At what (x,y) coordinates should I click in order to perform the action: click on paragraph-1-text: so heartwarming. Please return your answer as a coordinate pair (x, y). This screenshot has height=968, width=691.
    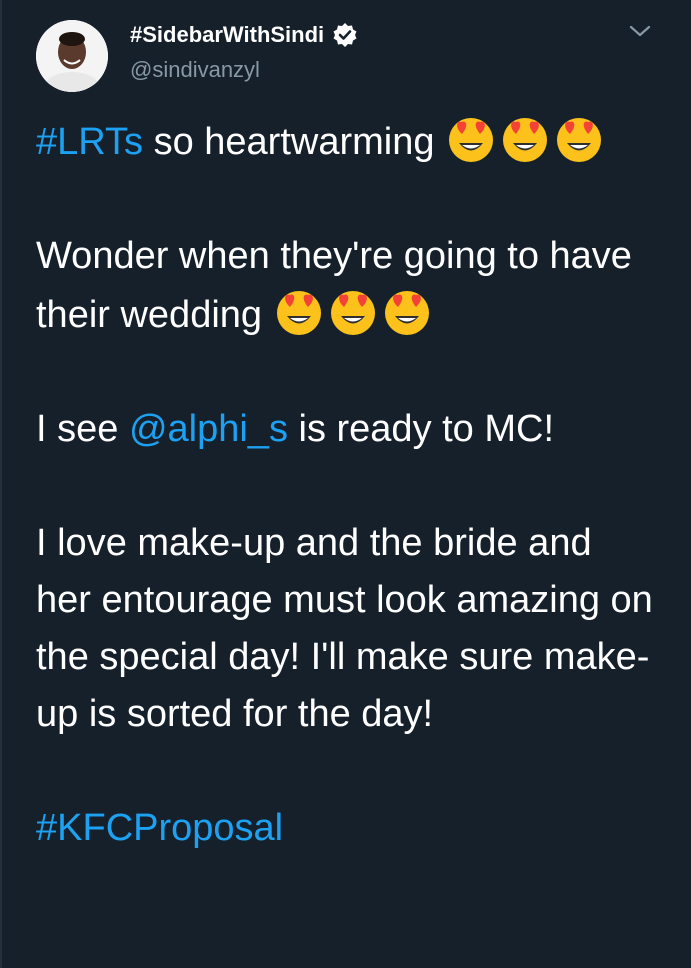
    Looking at the image, I should click on (294, 142).